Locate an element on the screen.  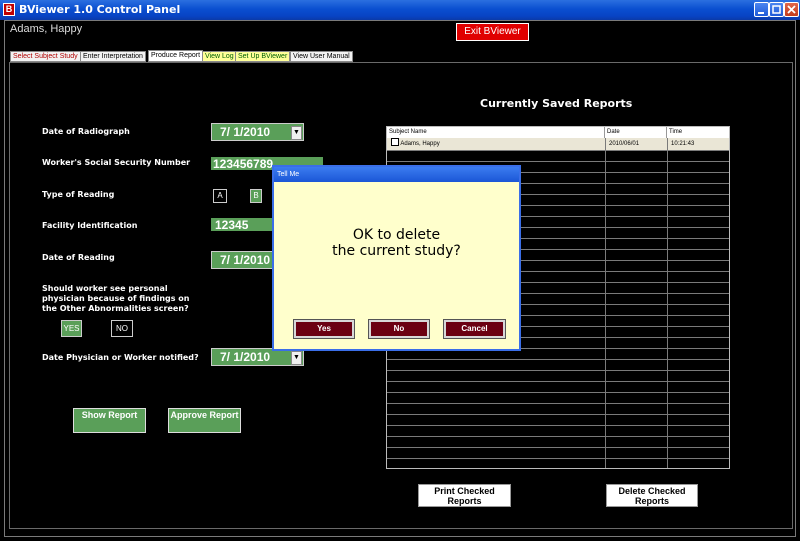
date-radiograph-picker: 7/ 1/2010 ▼ is located at coordinates (257, 132).